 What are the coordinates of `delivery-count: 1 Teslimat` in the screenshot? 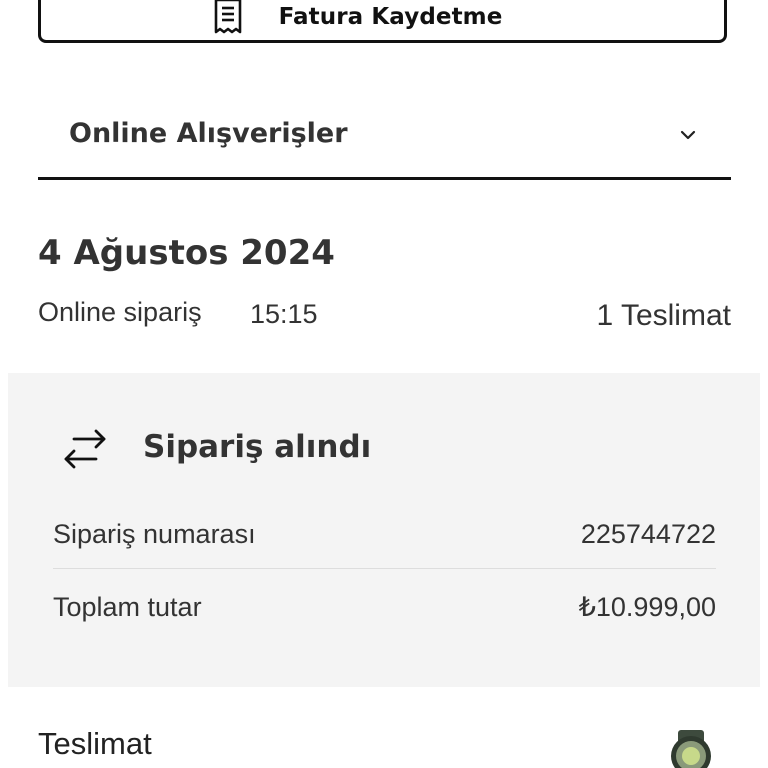 It's located at (663, 315).